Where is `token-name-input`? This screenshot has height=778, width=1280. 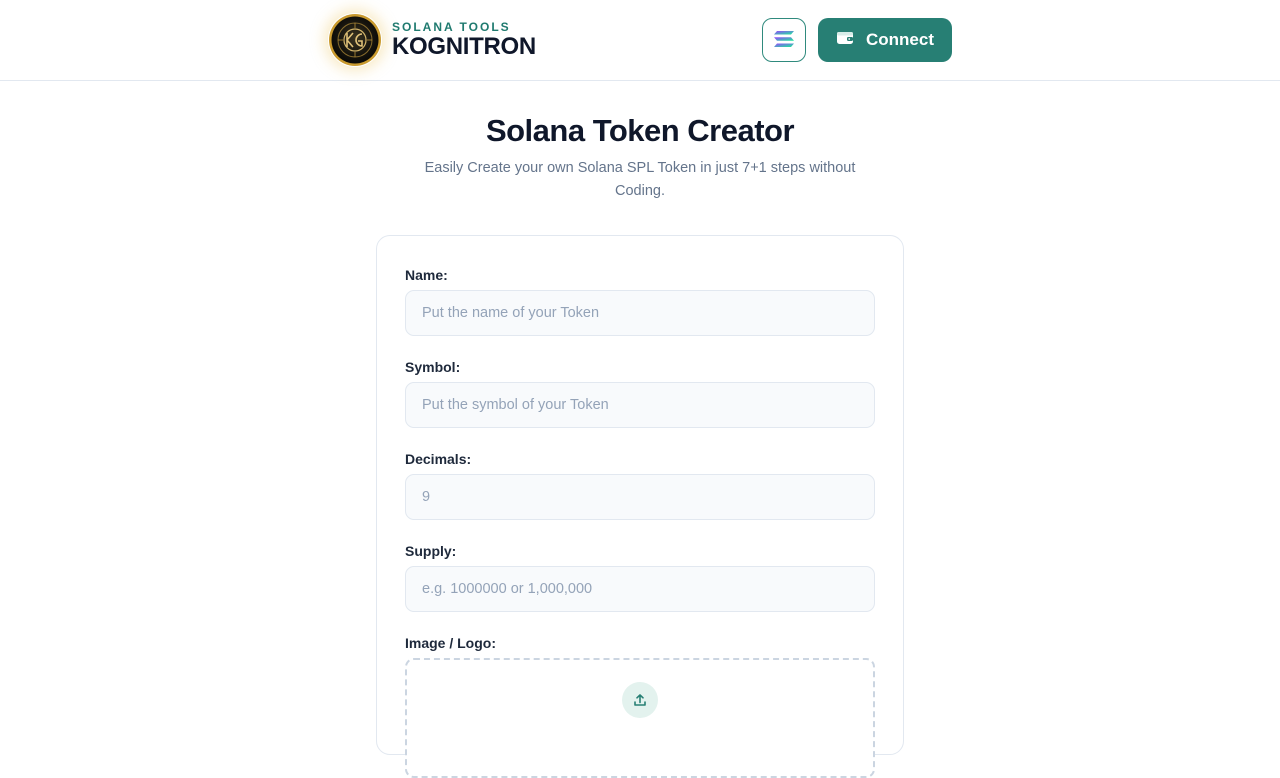 token-name-input is located at coordinates (640, 313).